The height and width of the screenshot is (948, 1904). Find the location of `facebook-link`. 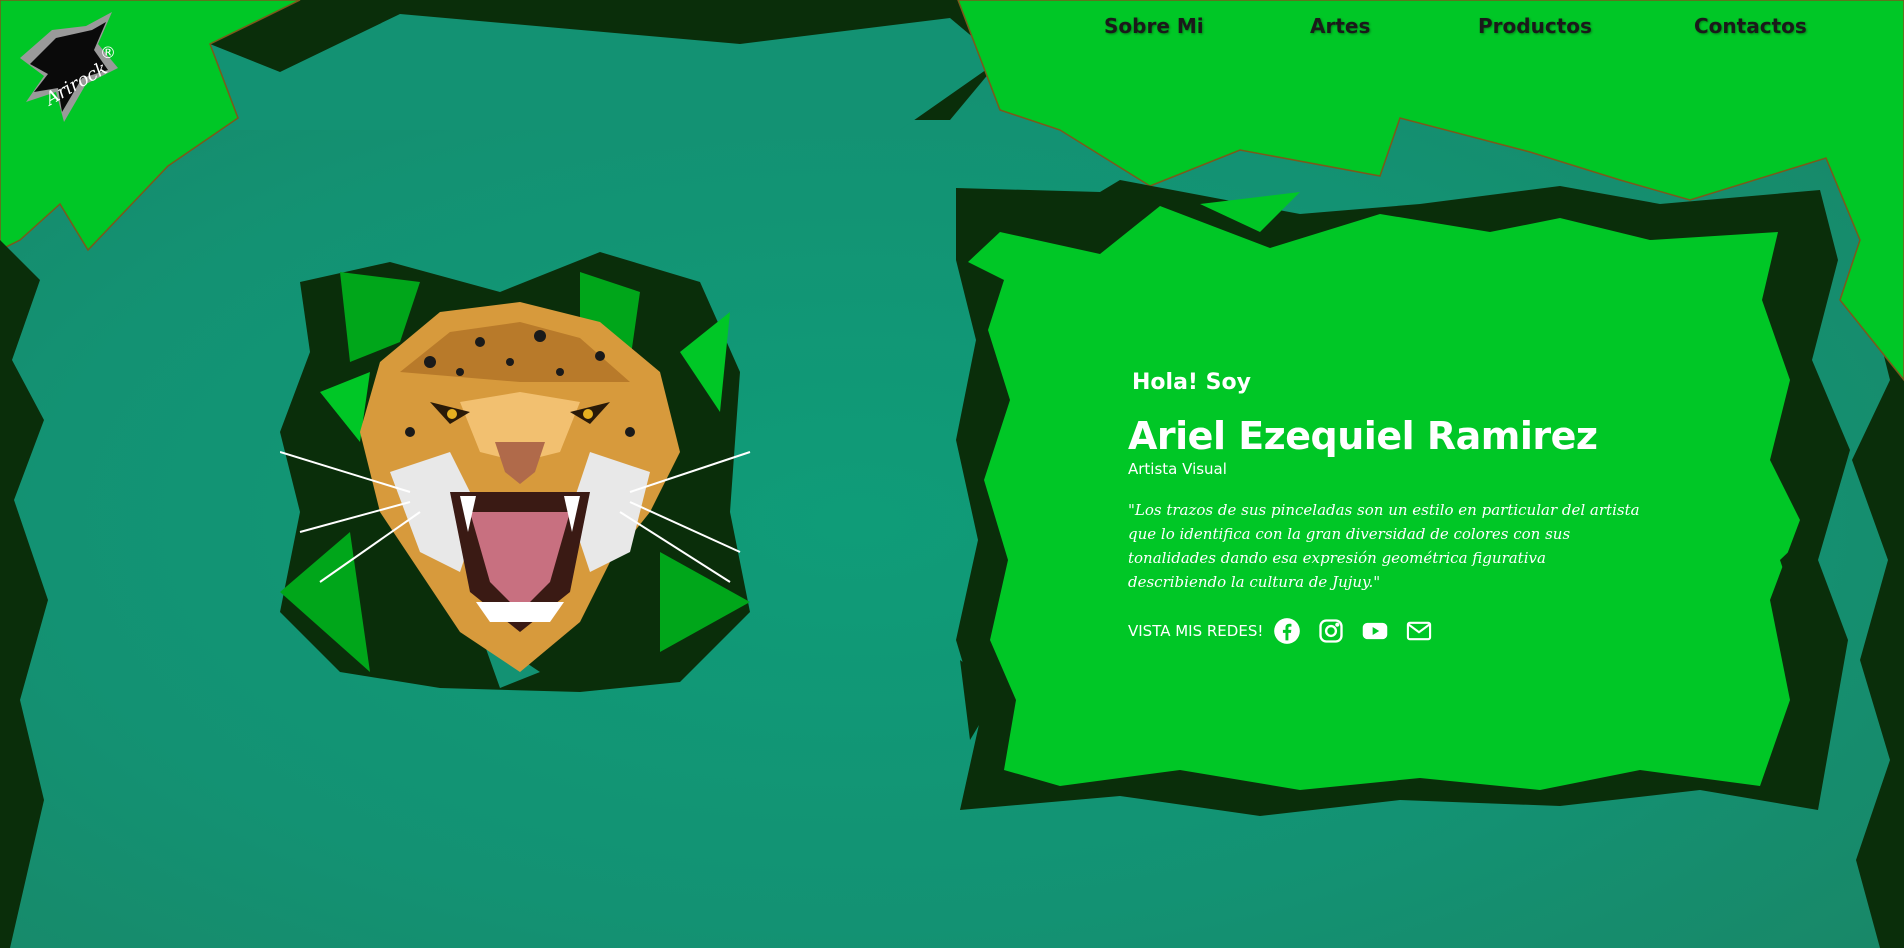

facebook-link is located at coordinates (1287, 631).